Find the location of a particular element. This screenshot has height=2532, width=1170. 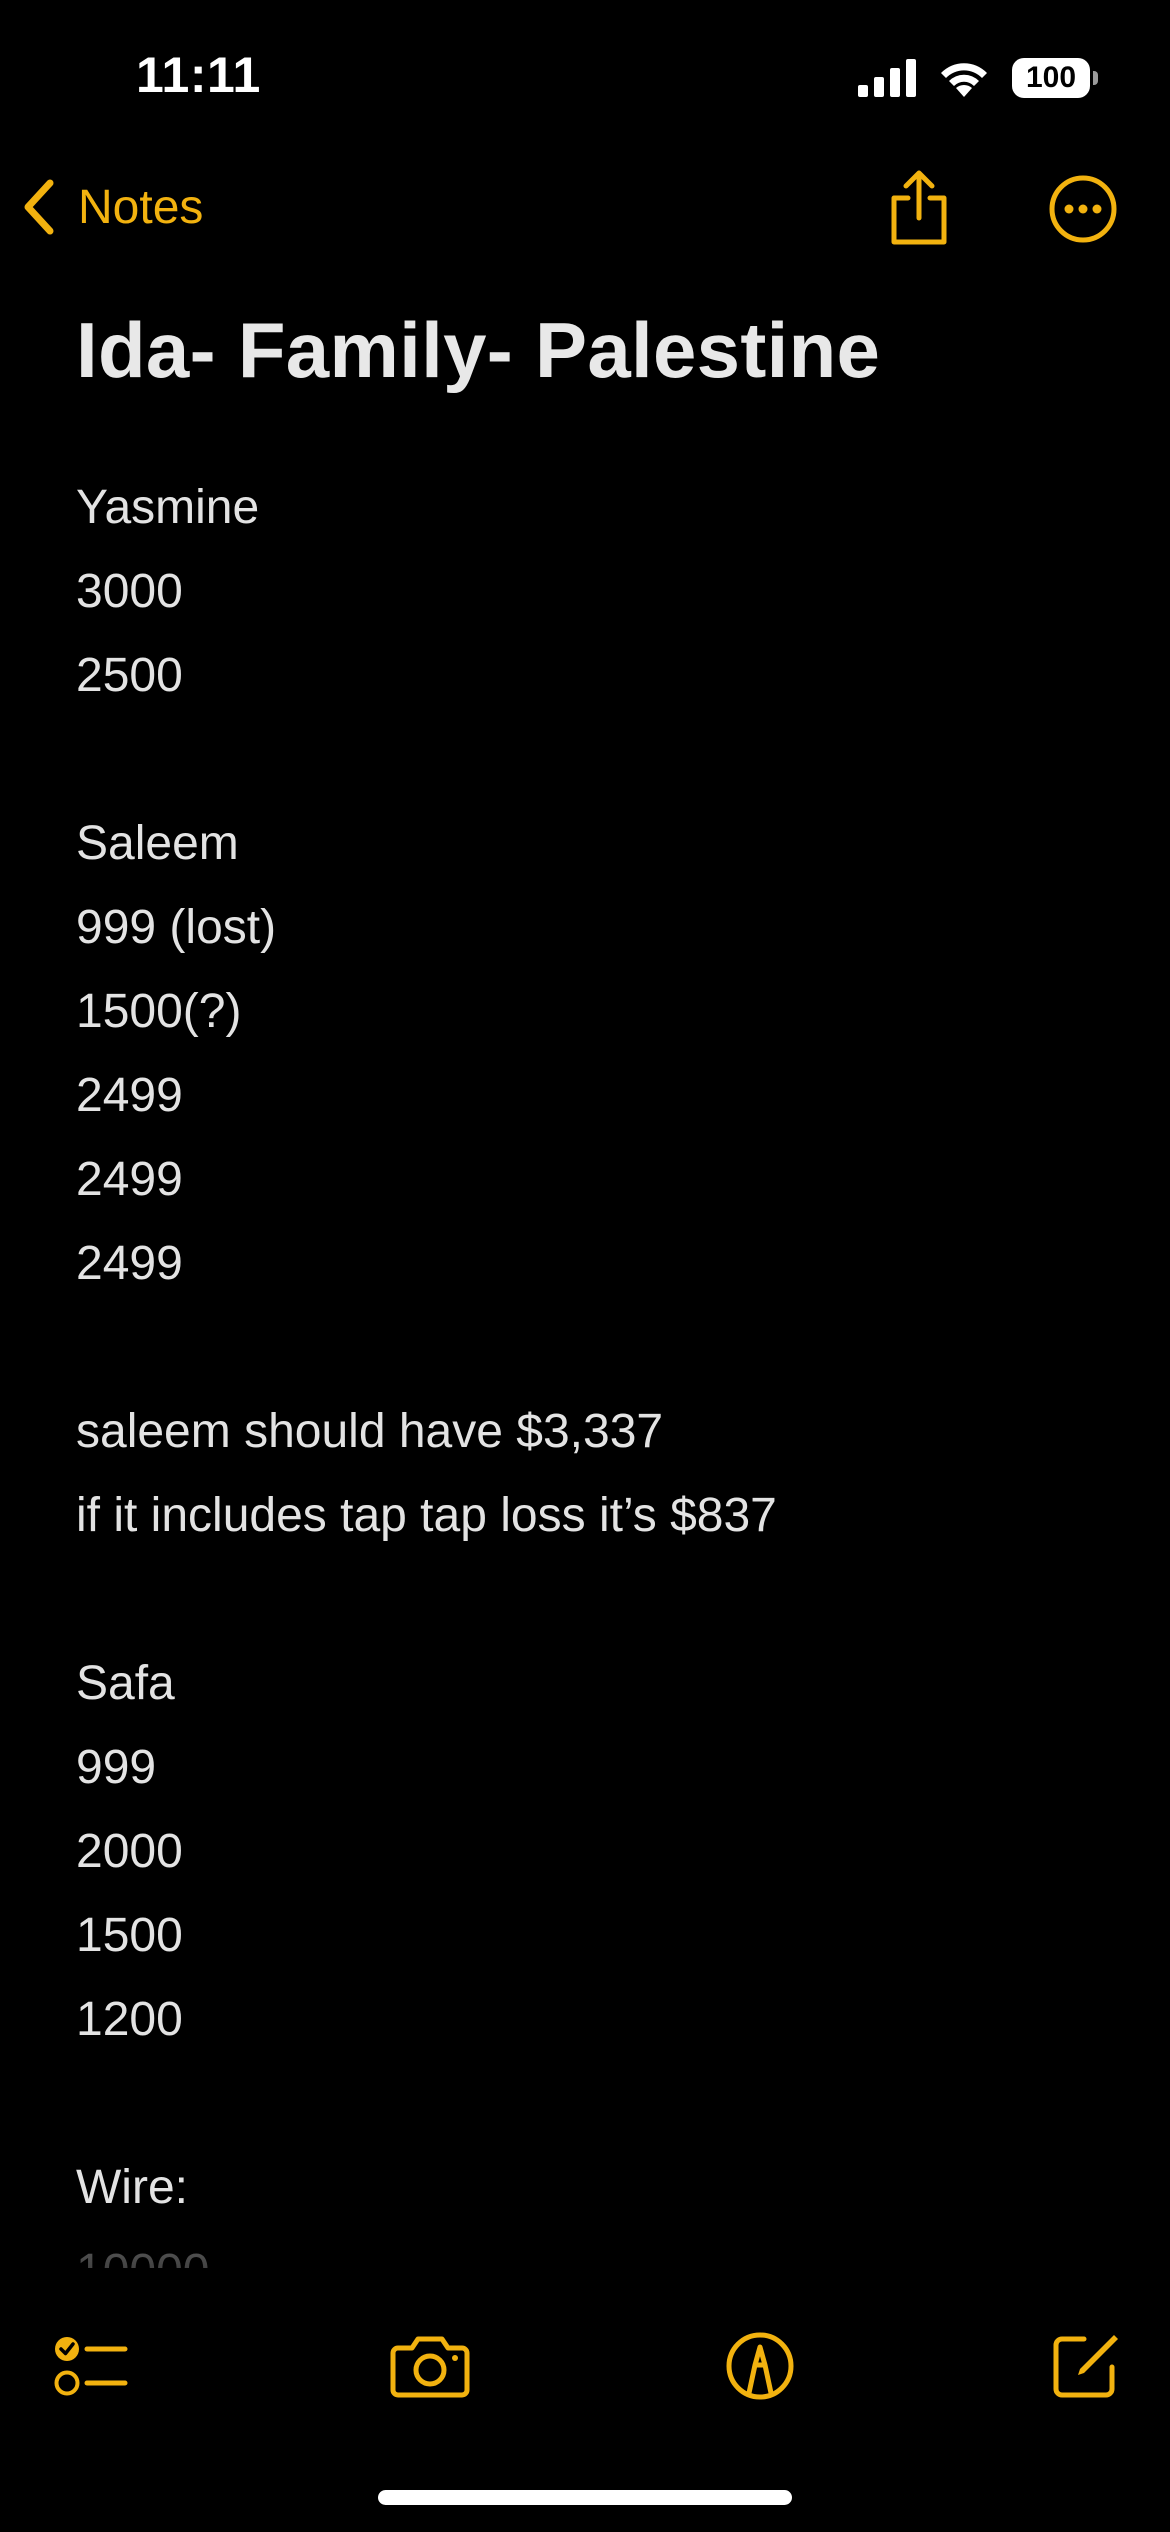

note-line: if it includes tap tap loss it’s $837 is located at coordinates (426, 1515).